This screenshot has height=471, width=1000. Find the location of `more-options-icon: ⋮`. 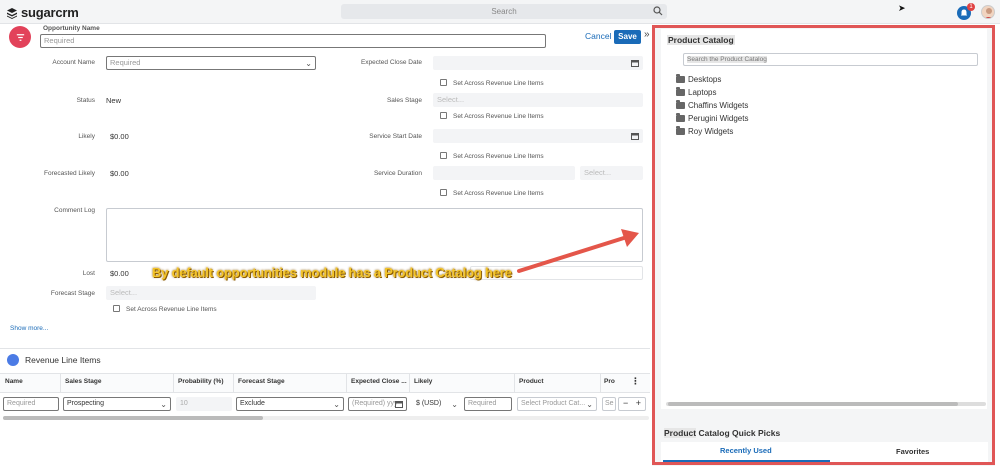

more-options-icon: ⋮ is located at coordinates (635, 381).